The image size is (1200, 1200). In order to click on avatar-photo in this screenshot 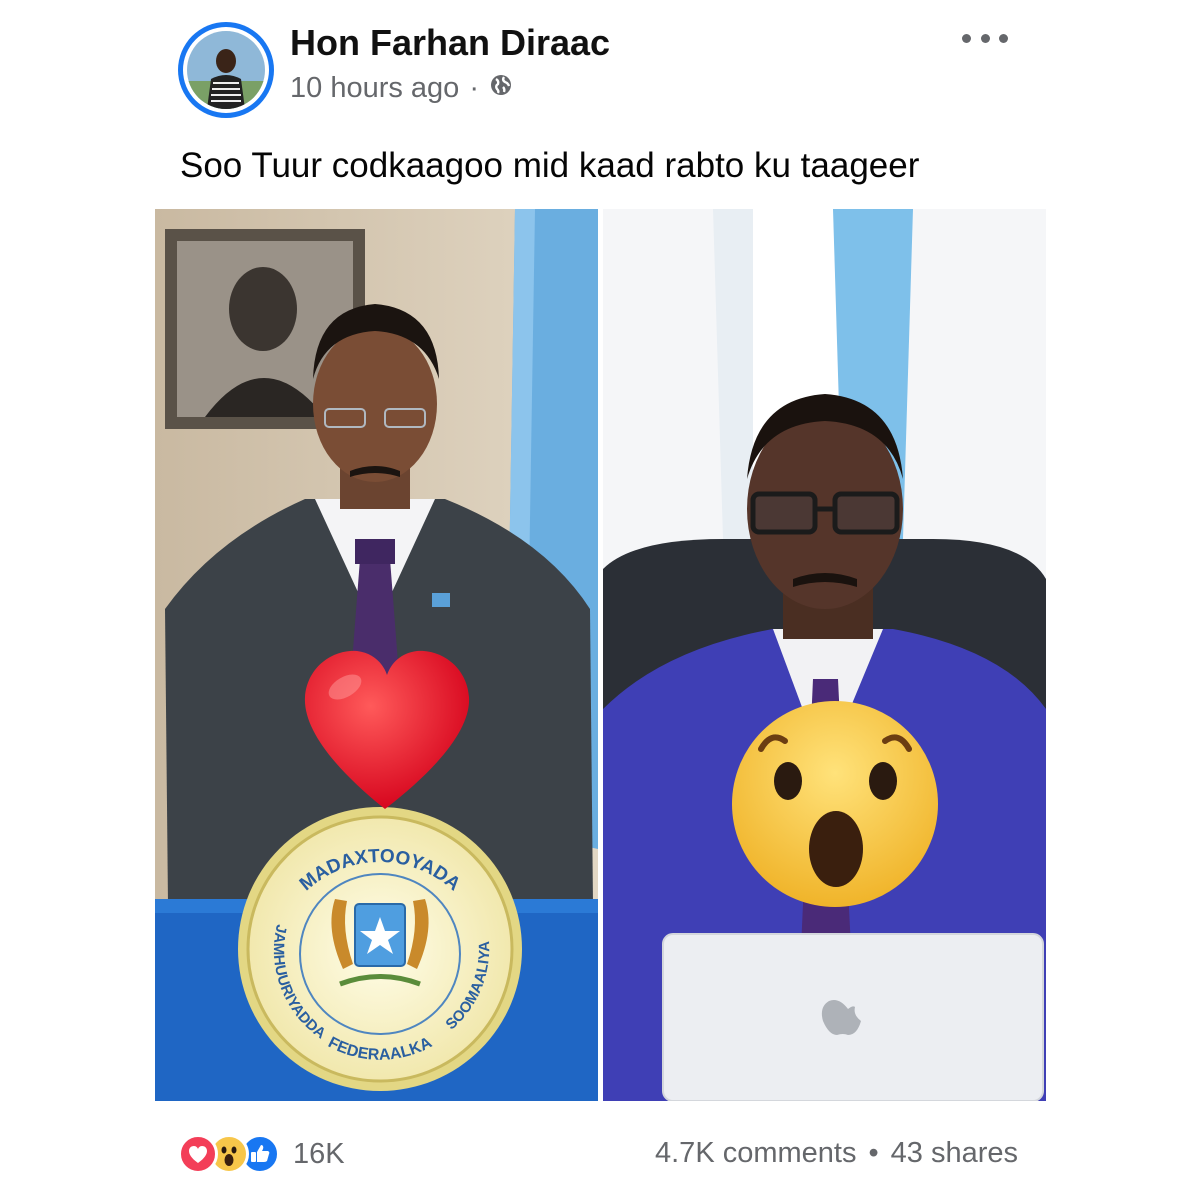, I will do `click(226, 70)`.